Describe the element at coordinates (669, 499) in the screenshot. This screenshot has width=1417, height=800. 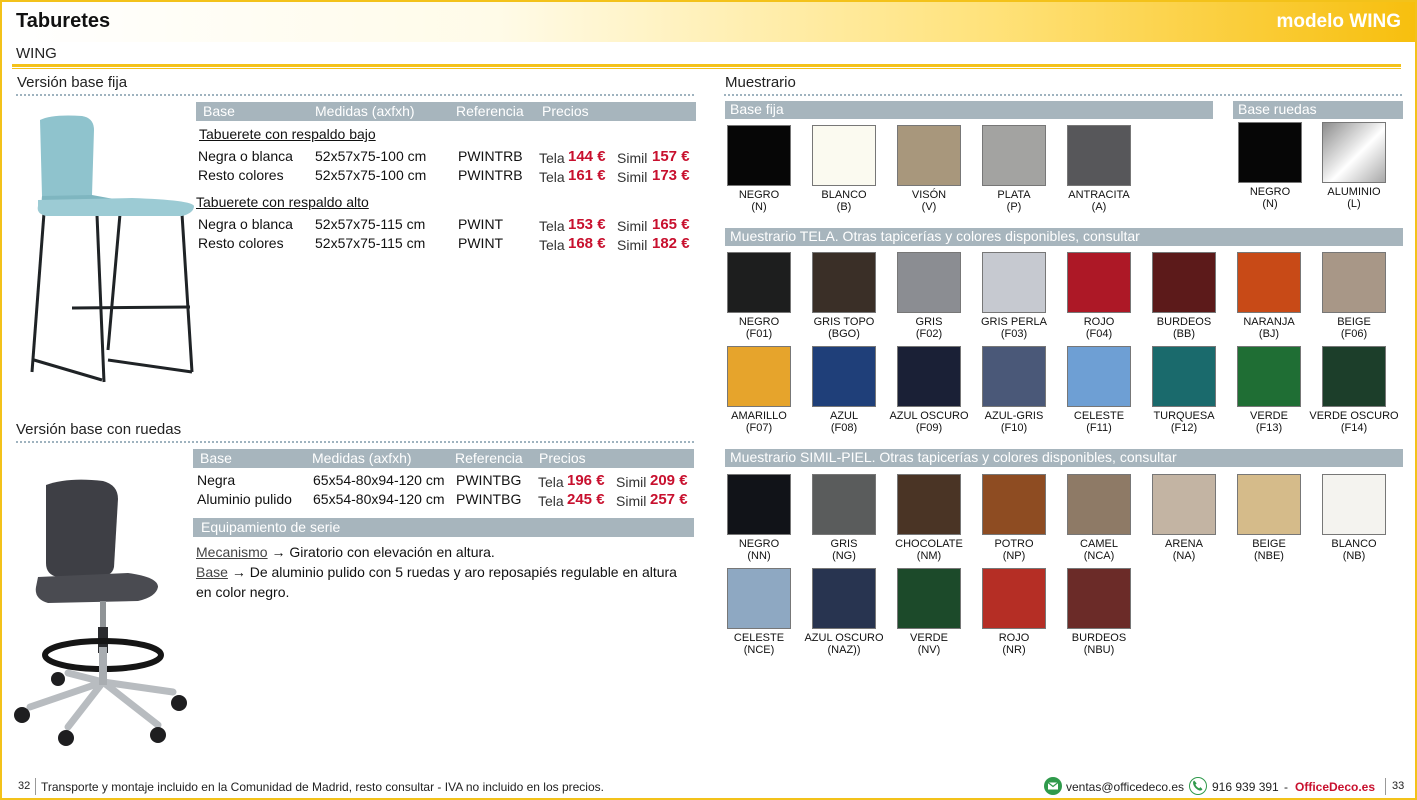
I see `simil-price: 257 €` at that location.